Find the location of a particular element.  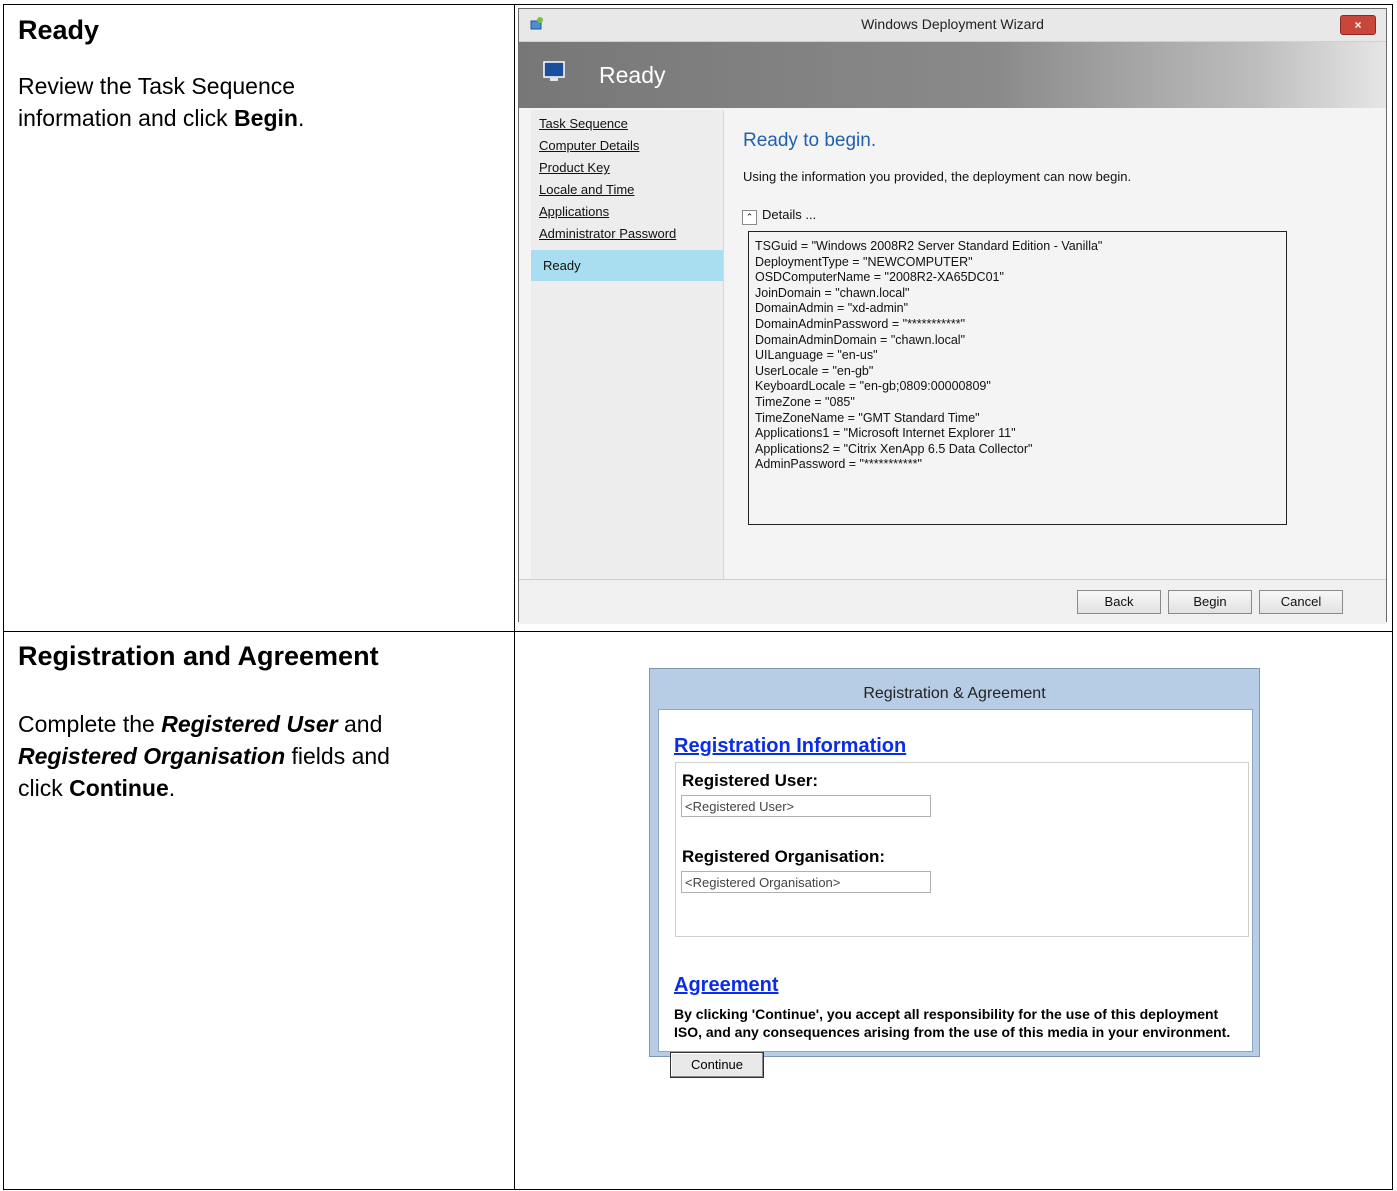

detail-line: DomainAdminDomain = "chawn.local" is located at coordinates (860, 339).